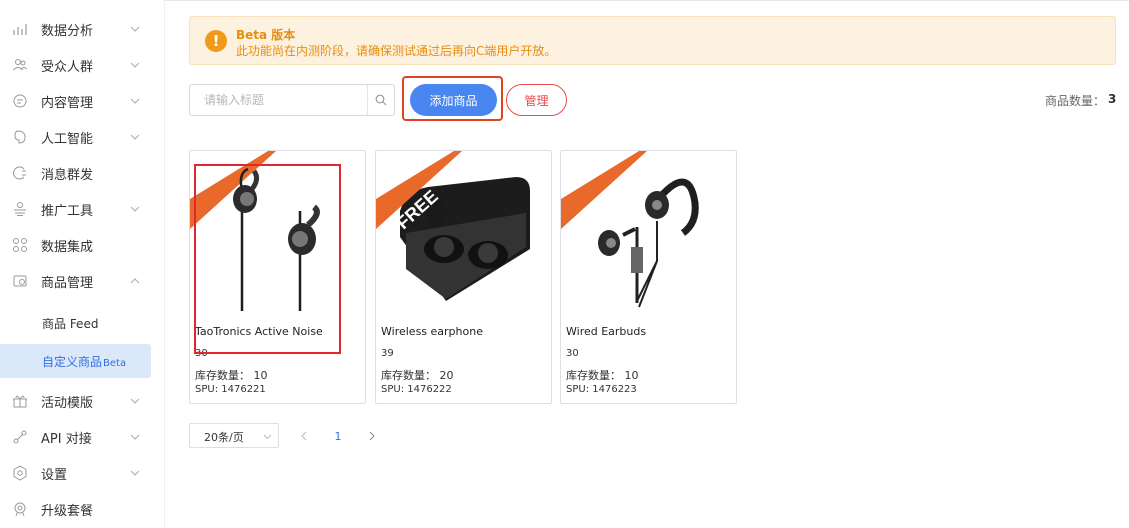  I want to click on sidebar-item-content: 内容管理, so click(80, 101).